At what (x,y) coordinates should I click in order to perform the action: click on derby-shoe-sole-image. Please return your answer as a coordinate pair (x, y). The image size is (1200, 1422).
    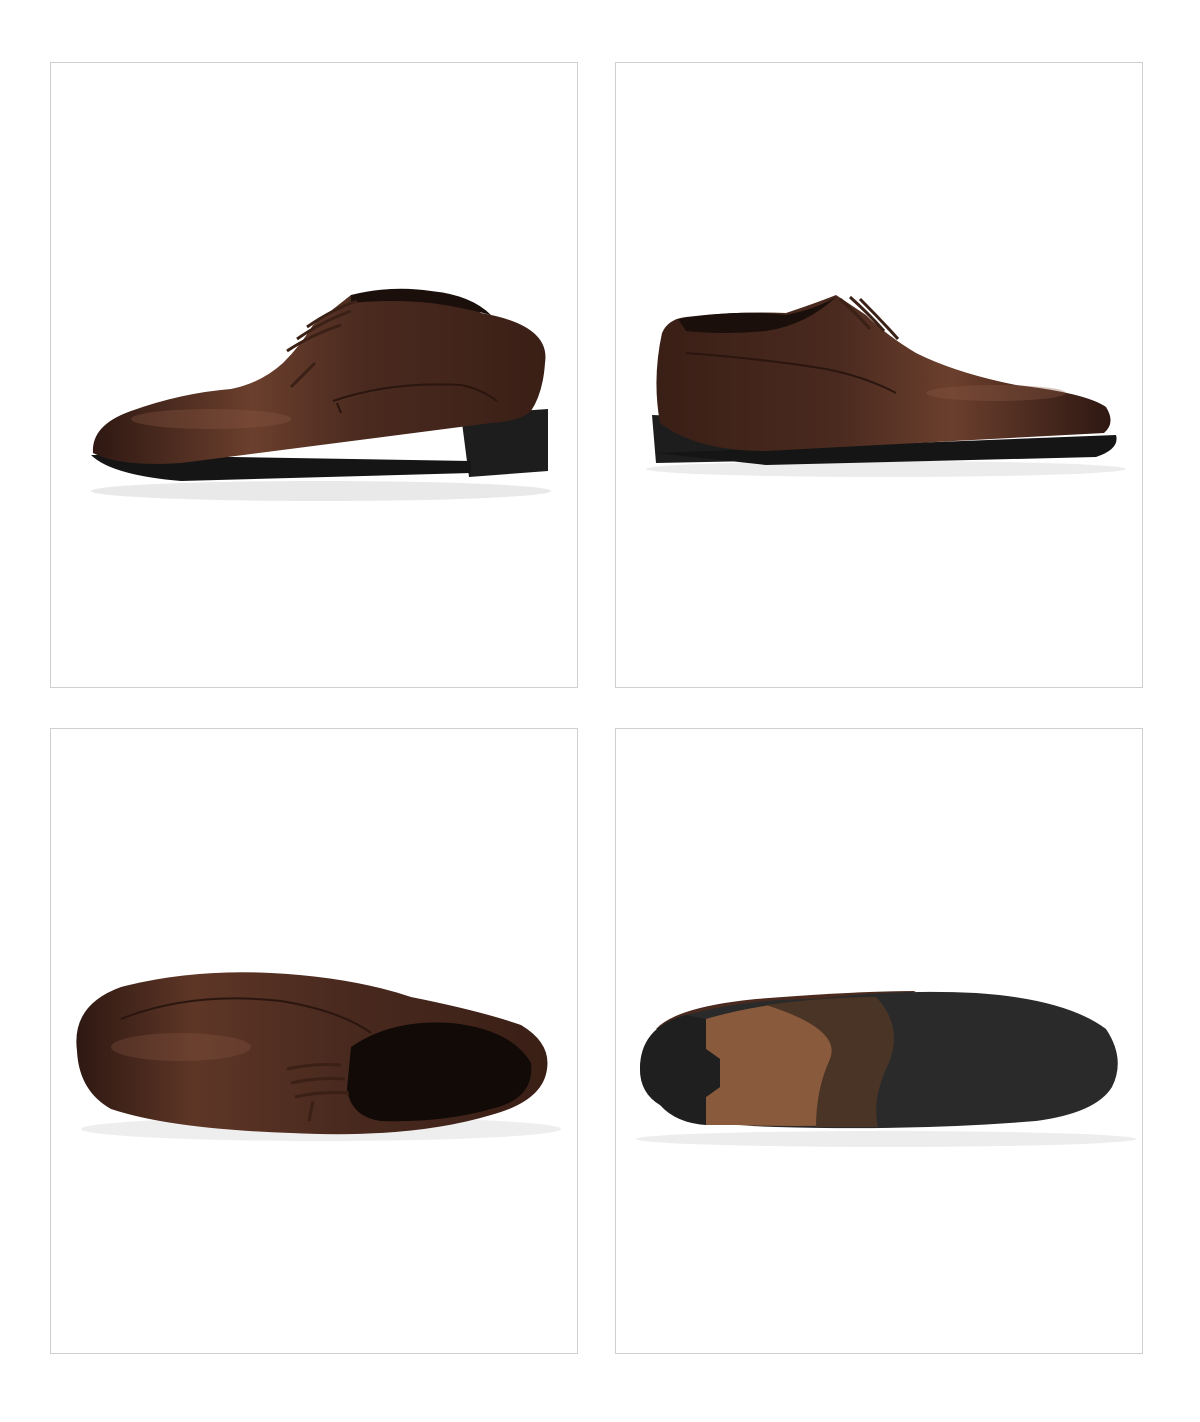
    Looking at the image, I should click on (886, 1069).